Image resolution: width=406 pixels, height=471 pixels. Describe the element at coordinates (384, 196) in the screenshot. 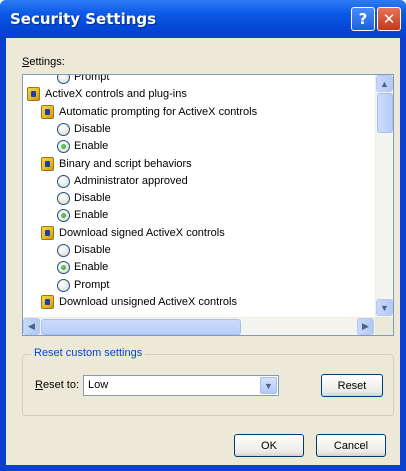

I see `vertical-scrollbar: ▲ ▼` at that location.